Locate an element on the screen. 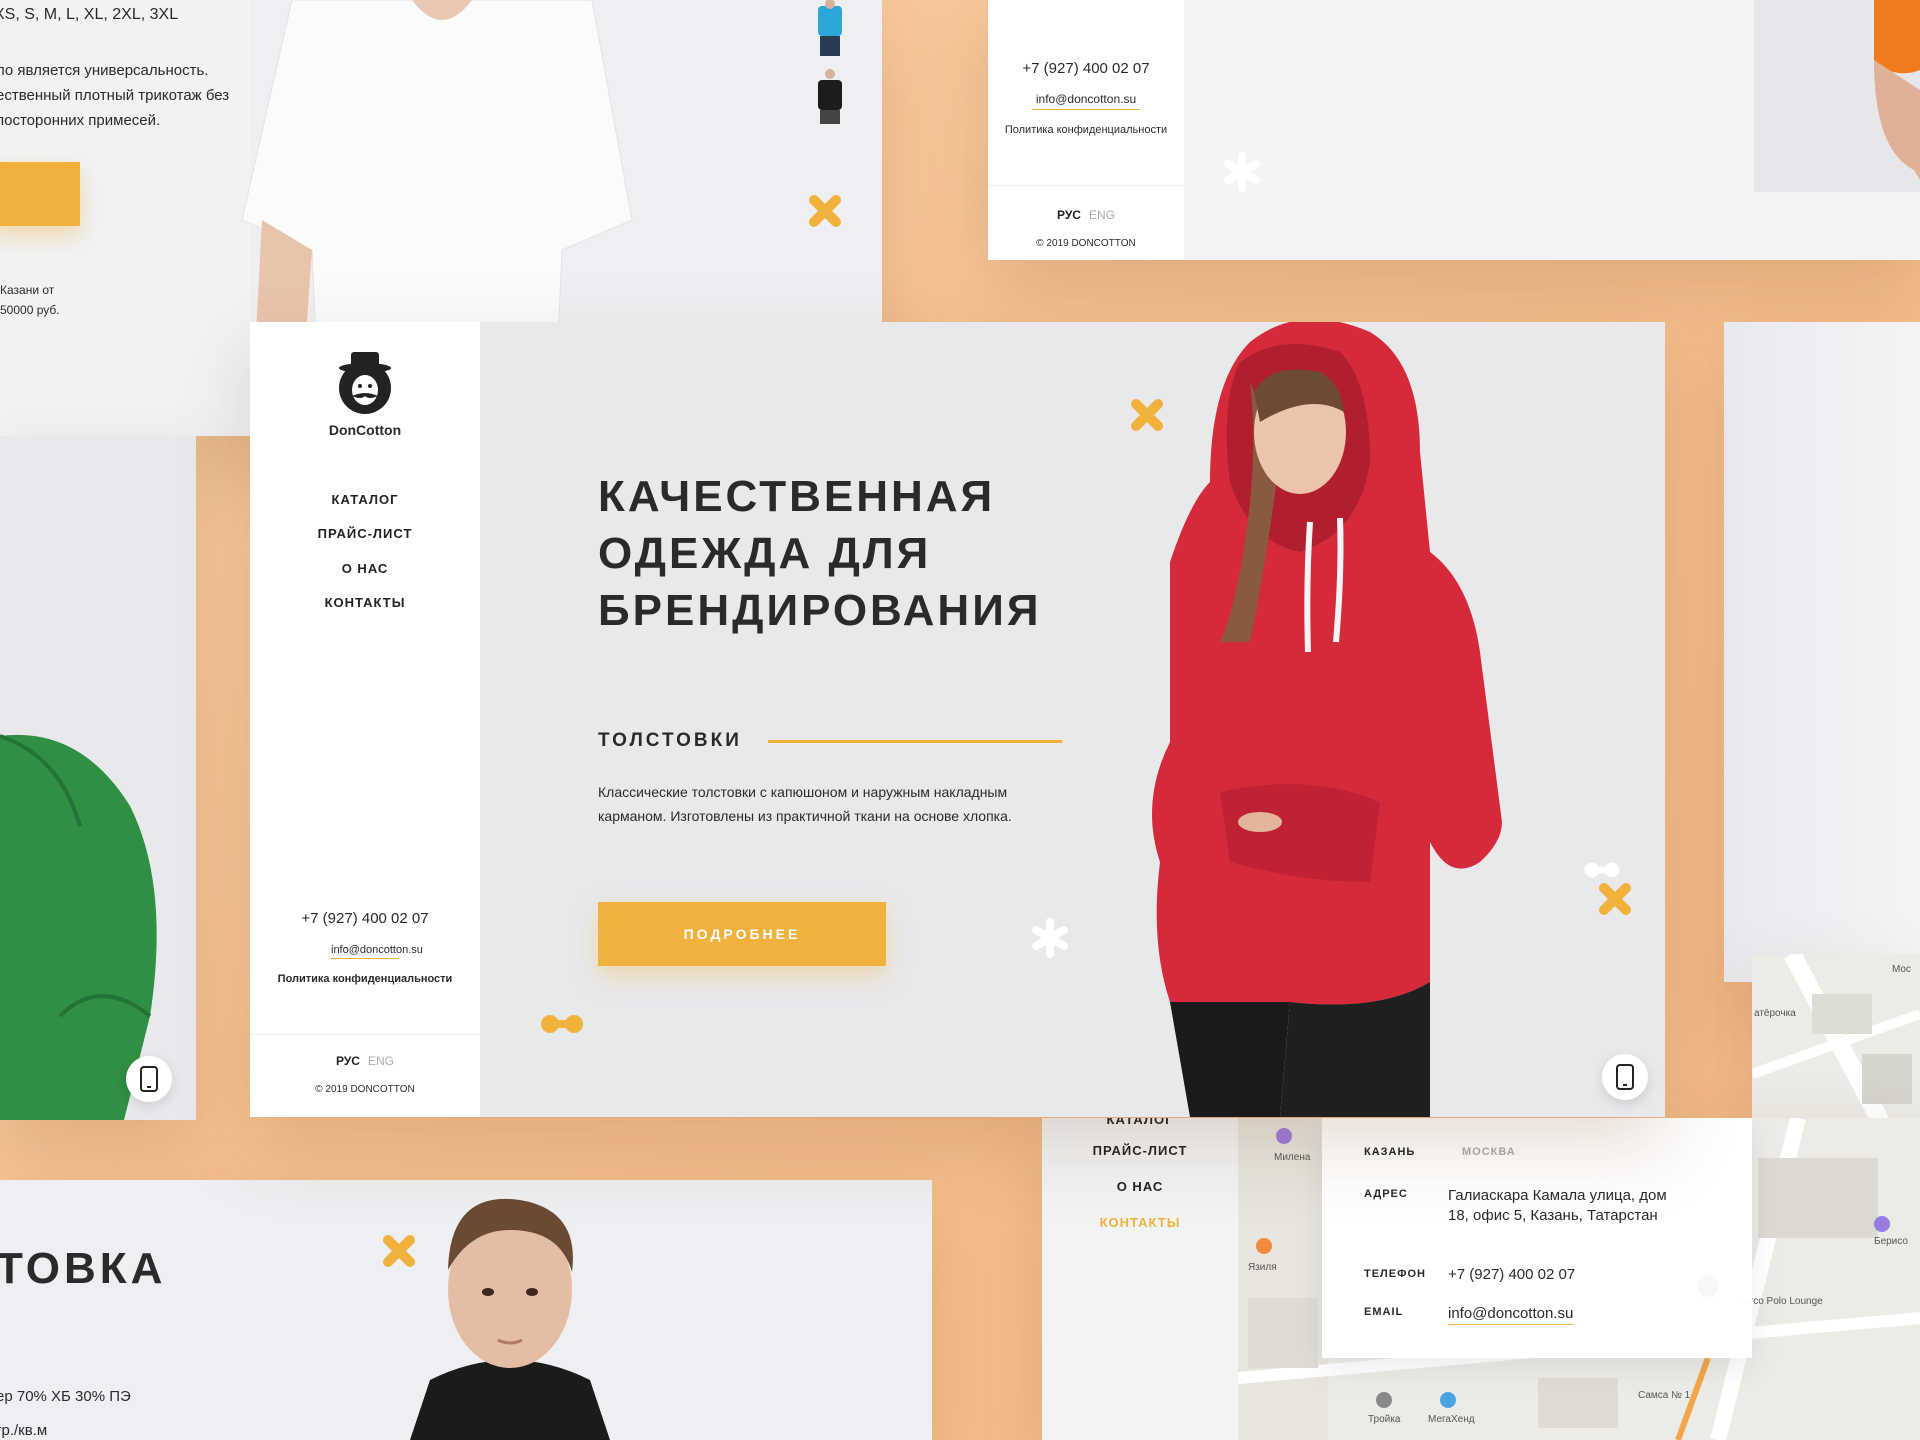 This screenshot has width=1920, height=1440. map-label-beriso: Берисо is located at coordinates (1891, 1241).